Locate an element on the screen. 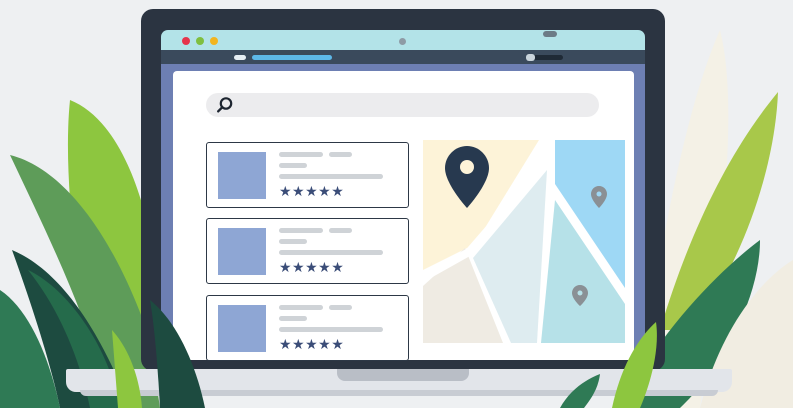 This screenshot has width=793, height=408. leaf-fg-right2 is located at coordinates (580, 391).